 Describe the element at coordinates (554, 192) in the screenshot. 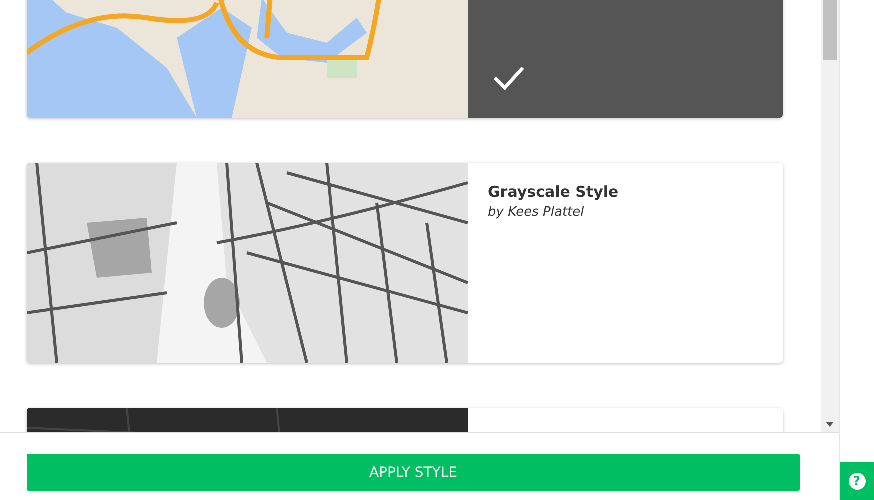

I see `style-title: Grayscale Style` at that location.